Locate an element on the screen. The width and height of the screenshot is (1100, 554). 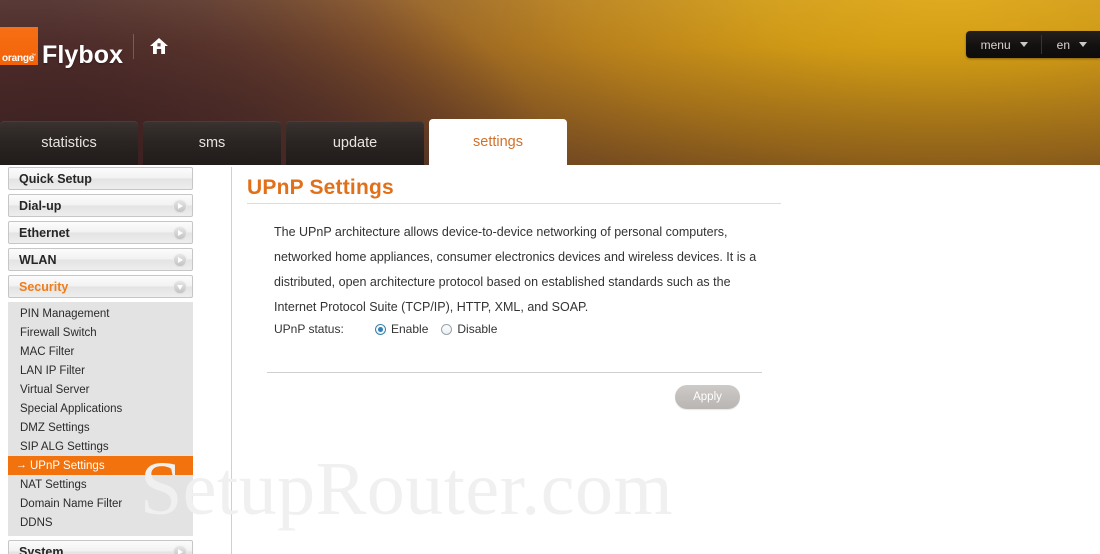
sidebar-item-quick-setup: Quick Setup is located at coordinates (100, 178).